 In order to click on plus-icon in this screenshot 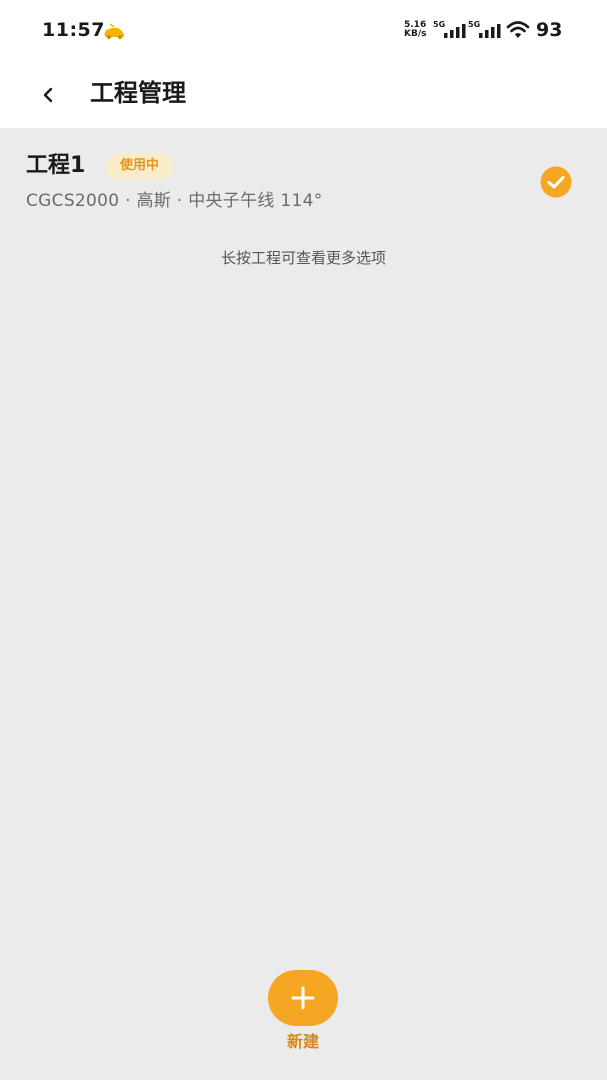, I will do `click(303, 998)`.